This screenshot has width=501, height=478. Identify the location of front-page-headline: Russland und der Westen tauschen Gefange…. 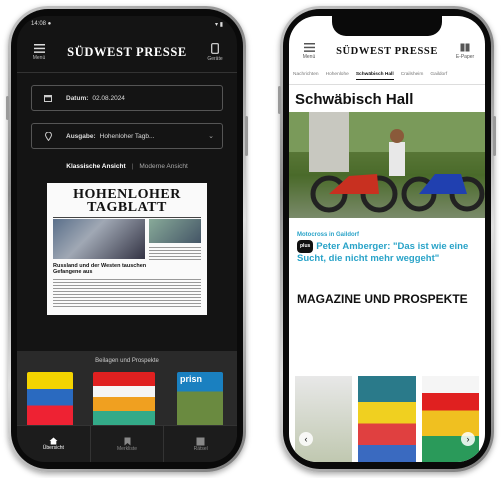
(100, 269).